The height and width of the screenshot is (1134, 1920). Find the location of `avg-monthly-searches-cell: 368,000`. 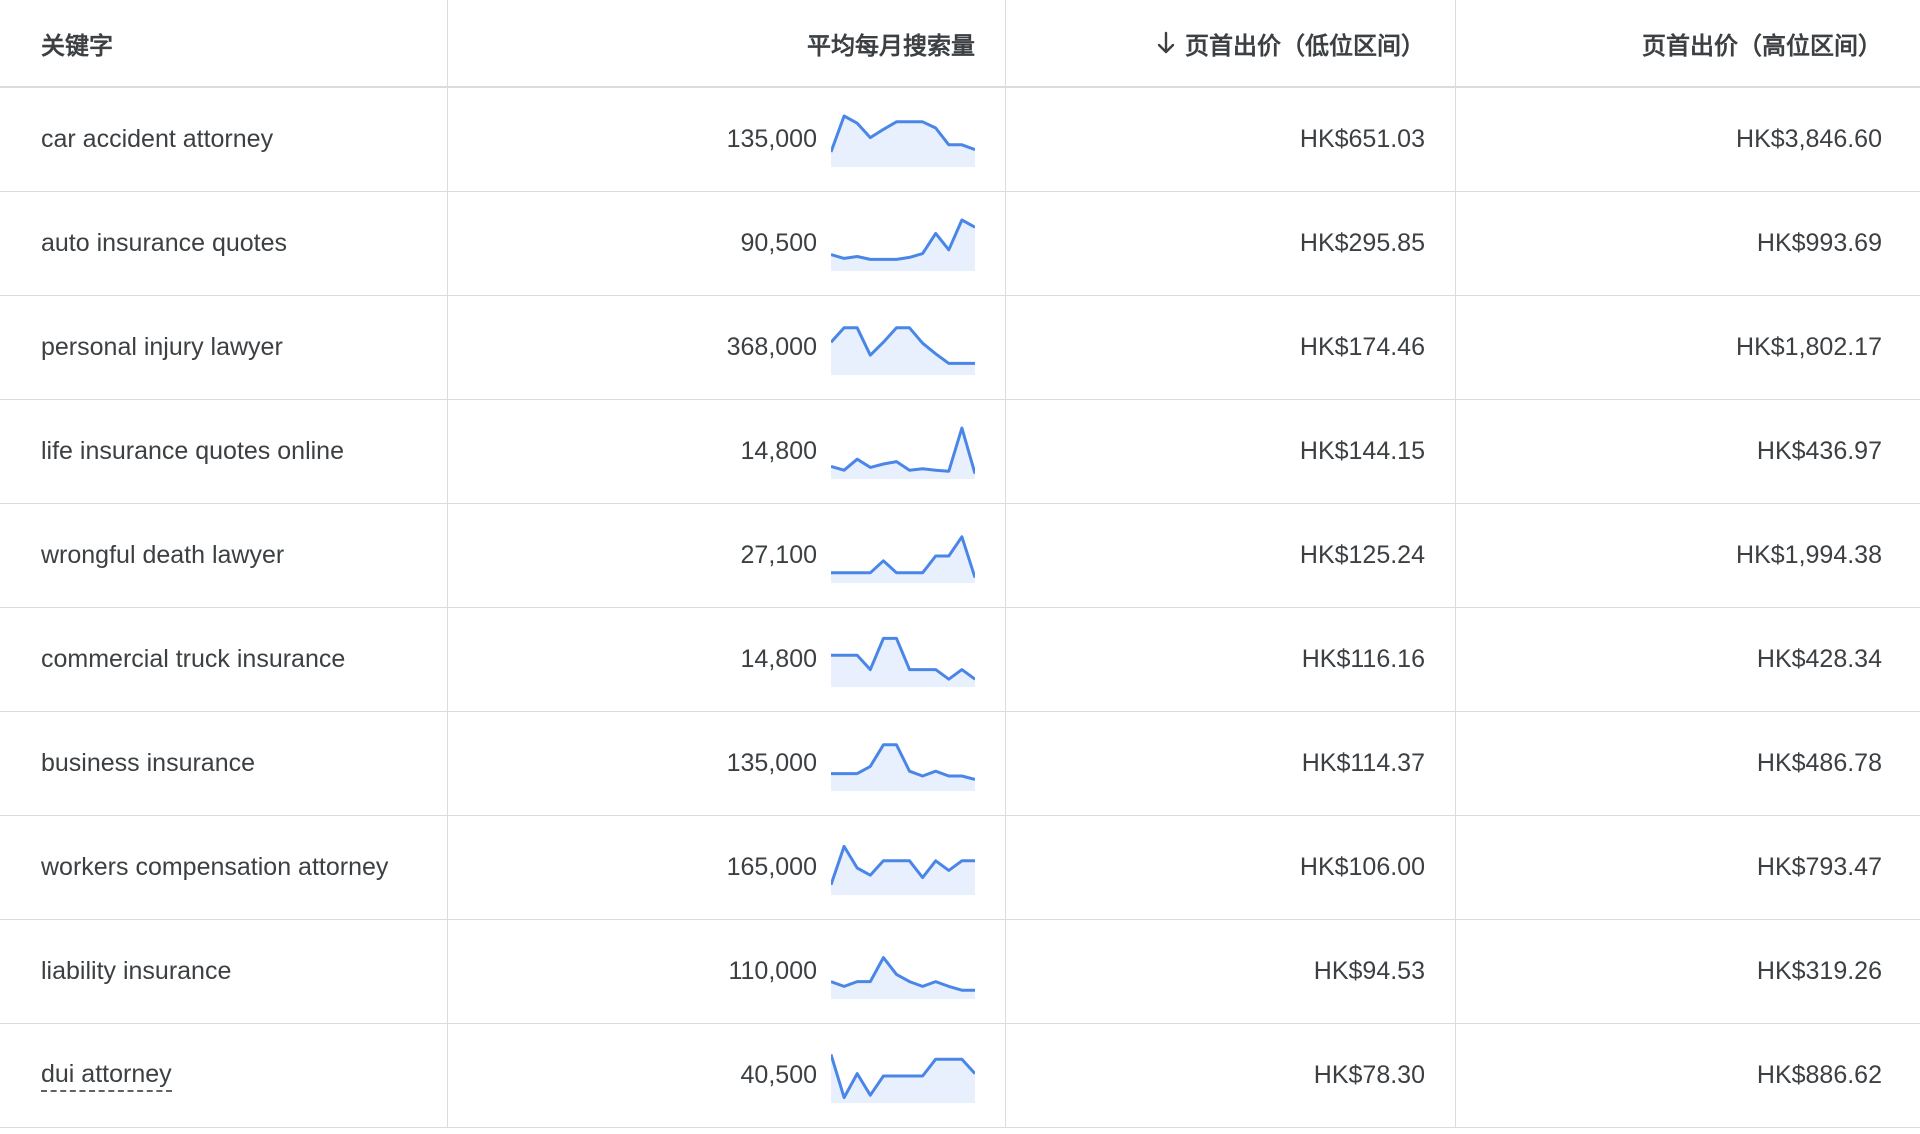

avg-monthly-searches-cell: 368,000 is located at coordinates (727, 347).